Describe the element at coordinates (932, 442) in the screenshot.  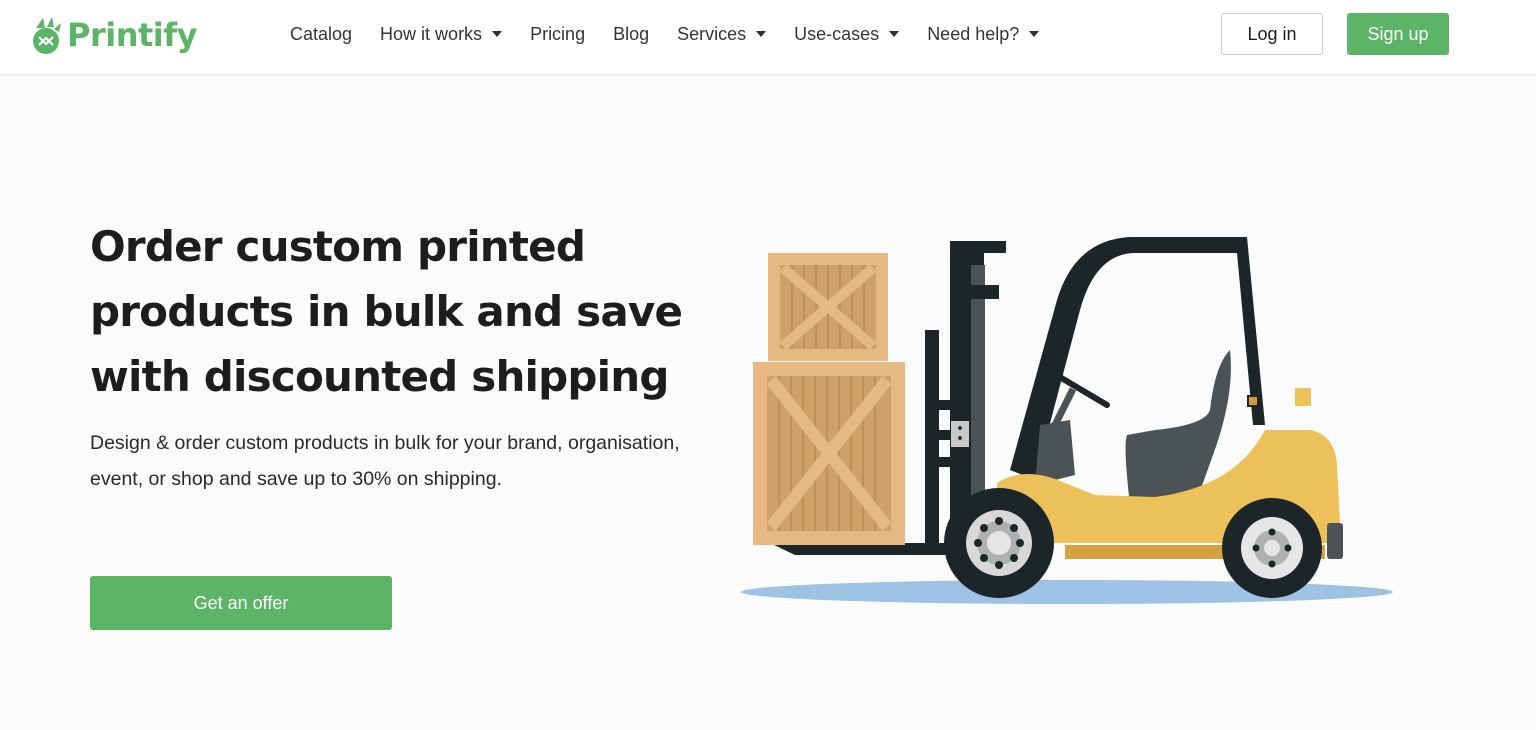
I see `fork-carriage` at that location.